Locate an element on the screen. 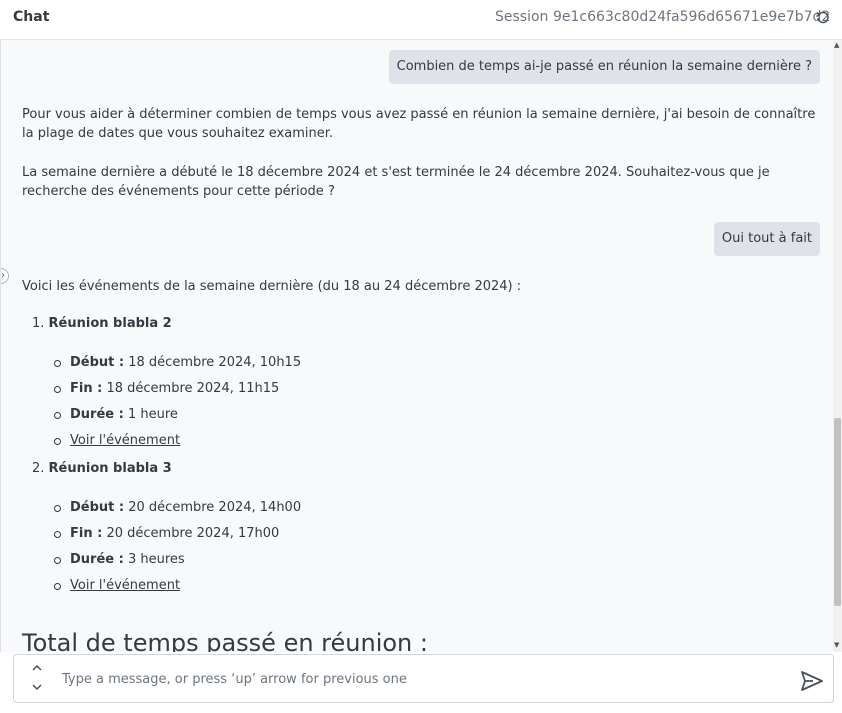 The width and height of the screenshot is (842, 713). event-number: 1. is located at coordinates (38, 323).